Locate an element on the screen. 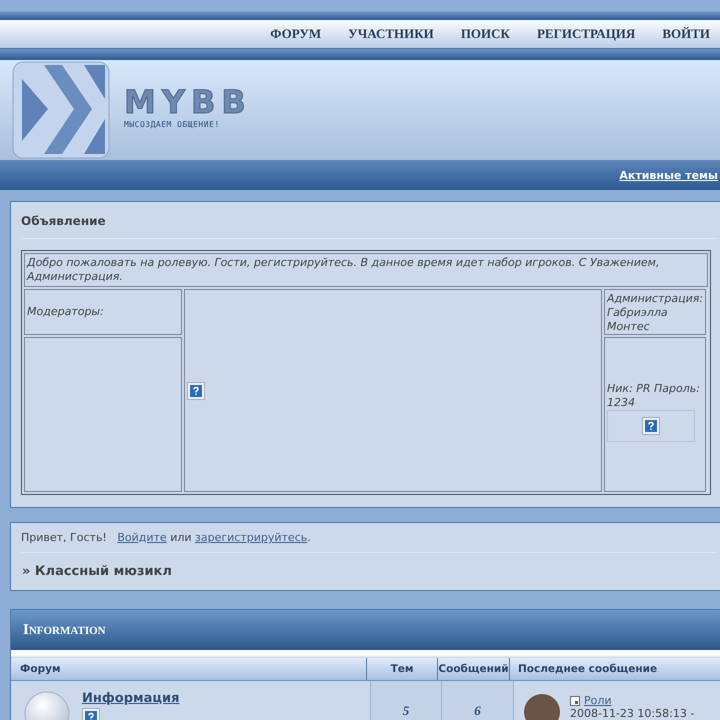 This screenshot has height=720, width=720. last-post-date: 2008-11-23 10:58:13 - is located at coordinates (632, 713).